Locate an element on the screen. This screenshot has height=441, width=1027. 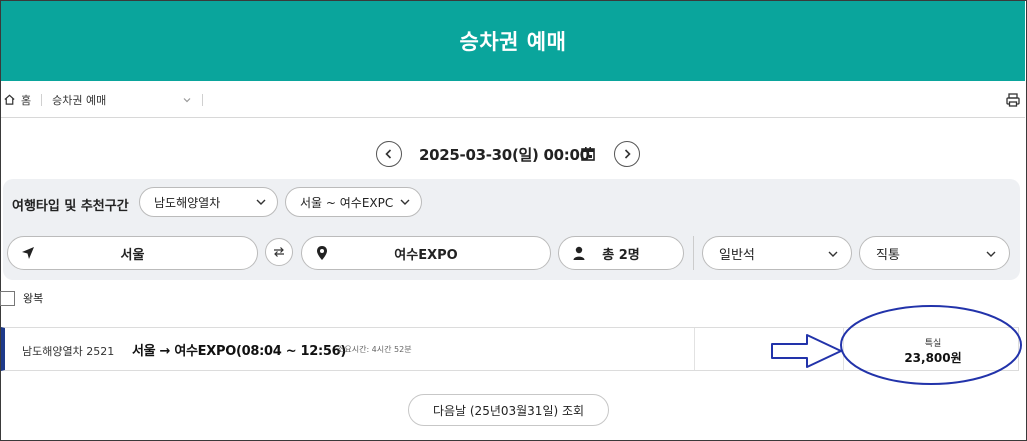
breadcrumb-current: 승차권 예매 is located at coordinates (117, 100).